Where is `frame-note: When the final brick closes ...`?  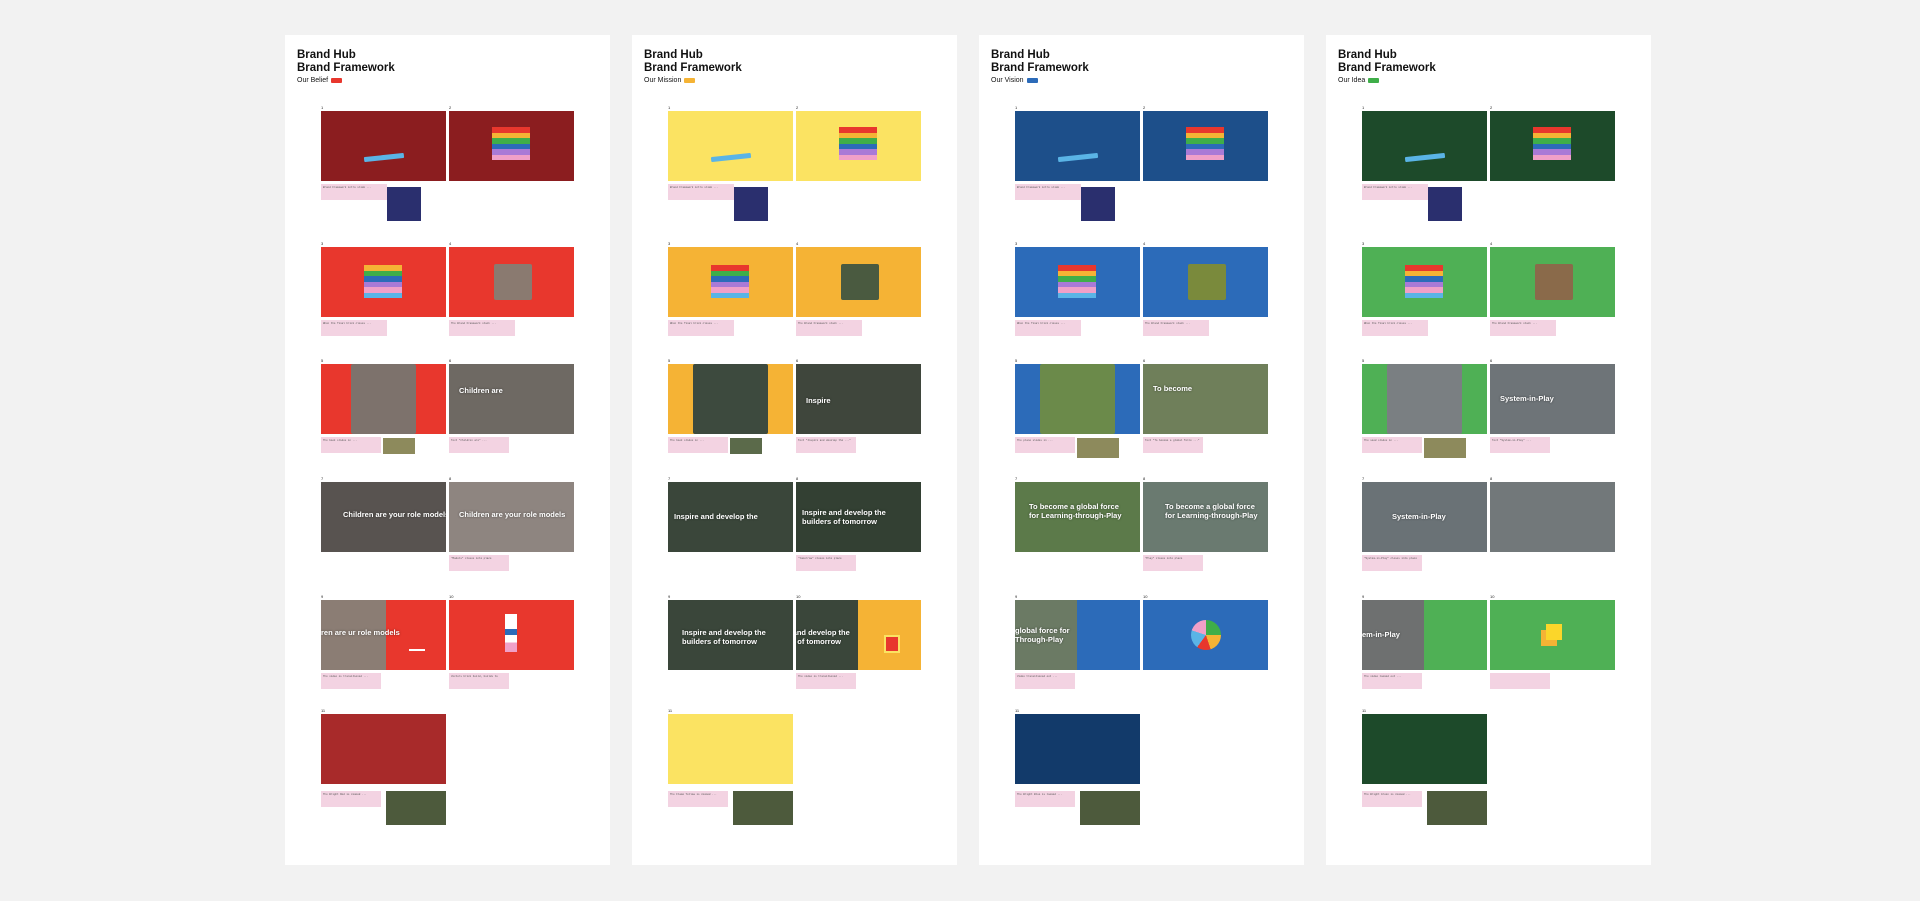
frame-note: When the final brick closes ... is located at coordinates (701, 328).